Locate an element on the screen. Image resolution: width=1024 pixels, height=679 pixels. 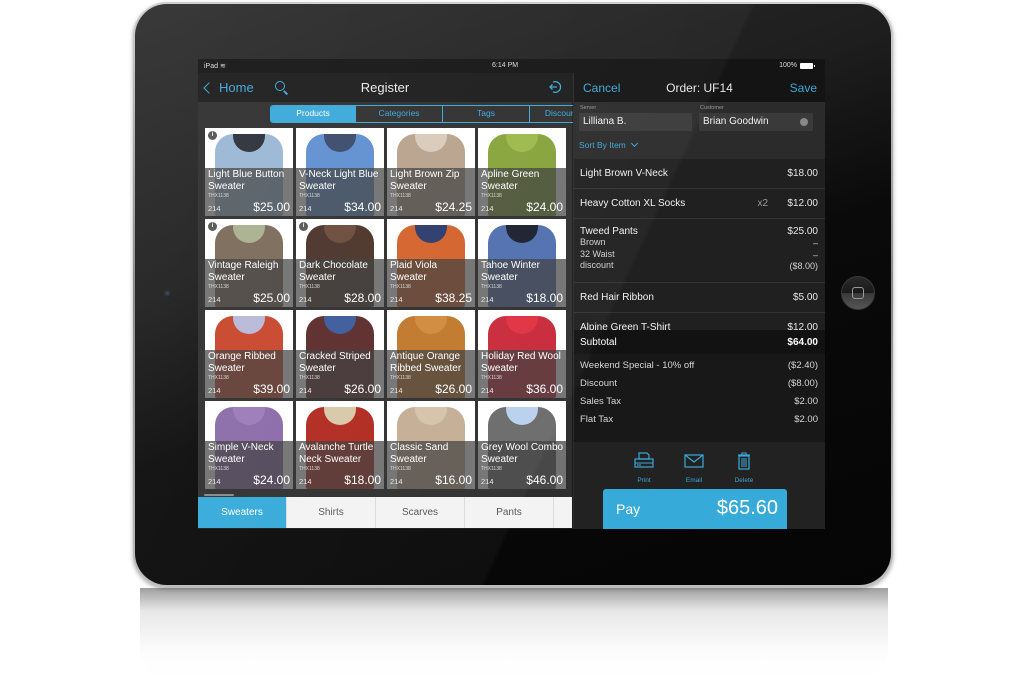
item-price: $12.00 is located at coordinates (802, 203).